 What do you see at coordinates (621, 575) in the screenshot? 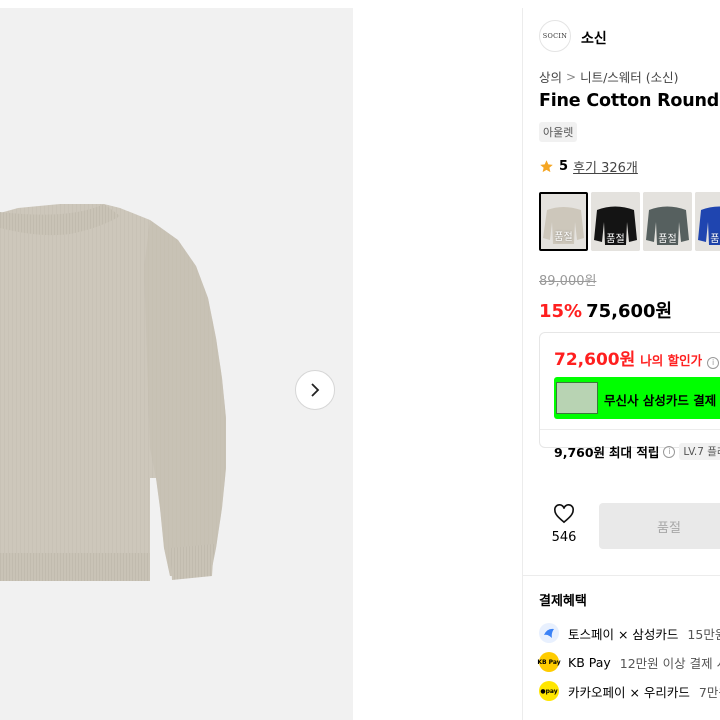
I see `section-divider` at bounding box center [621, 575].